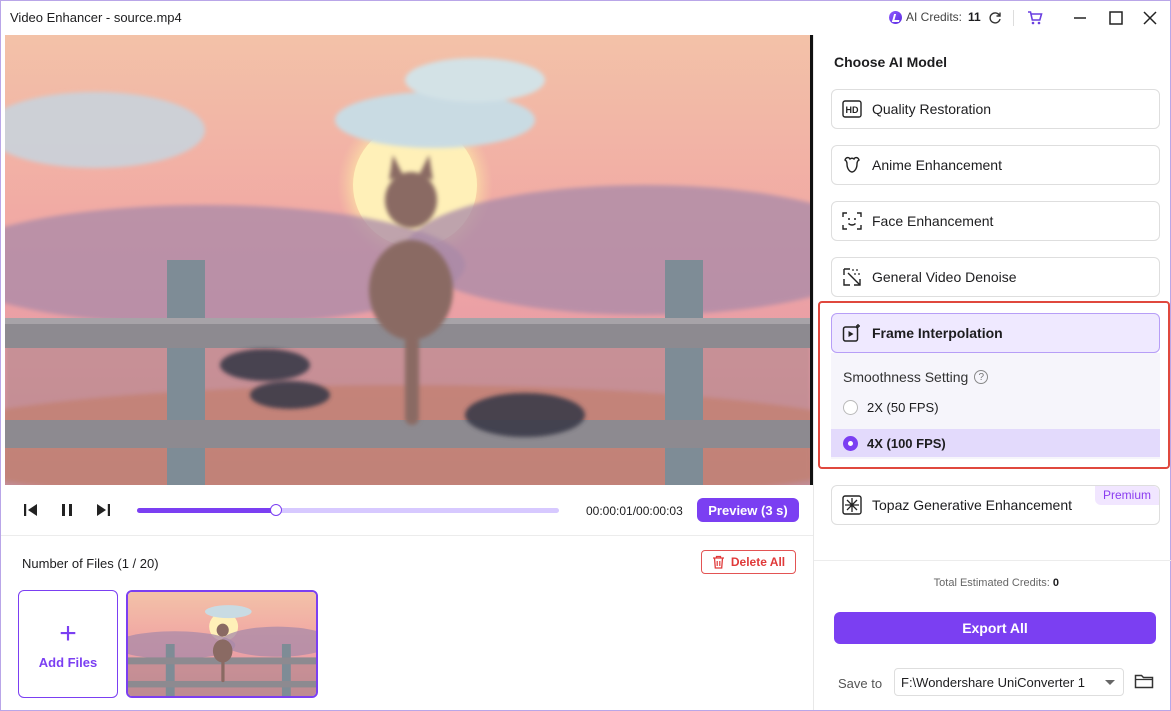  I want to click on save-to-value: F:\Wondershare UniConverter 1, so click(993, 682).